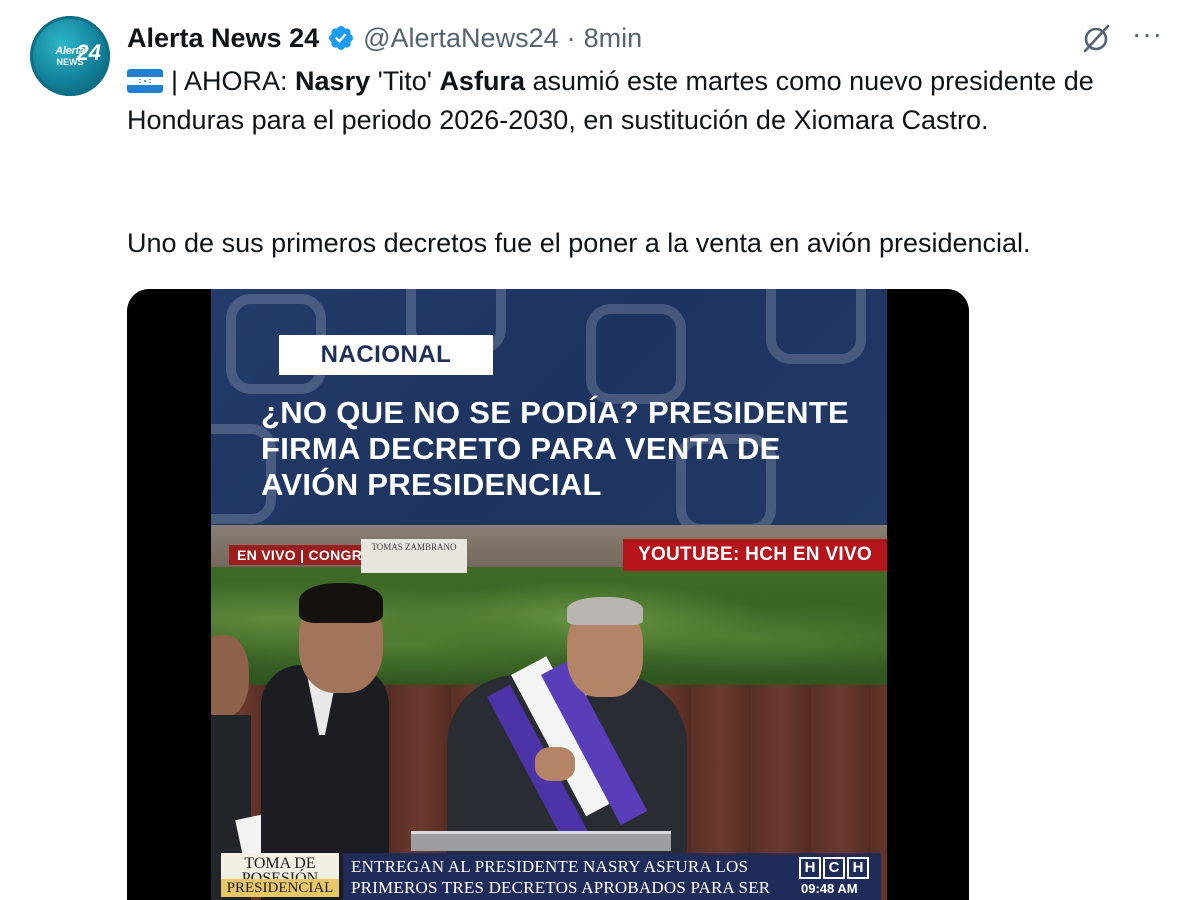 The width and height of the screenshot is (1200, 900). Describe the element at coordinates (755, 555) in the screenshot. I see `youtube-label: YOUTUBE: HCH EN VIVO` at that location.